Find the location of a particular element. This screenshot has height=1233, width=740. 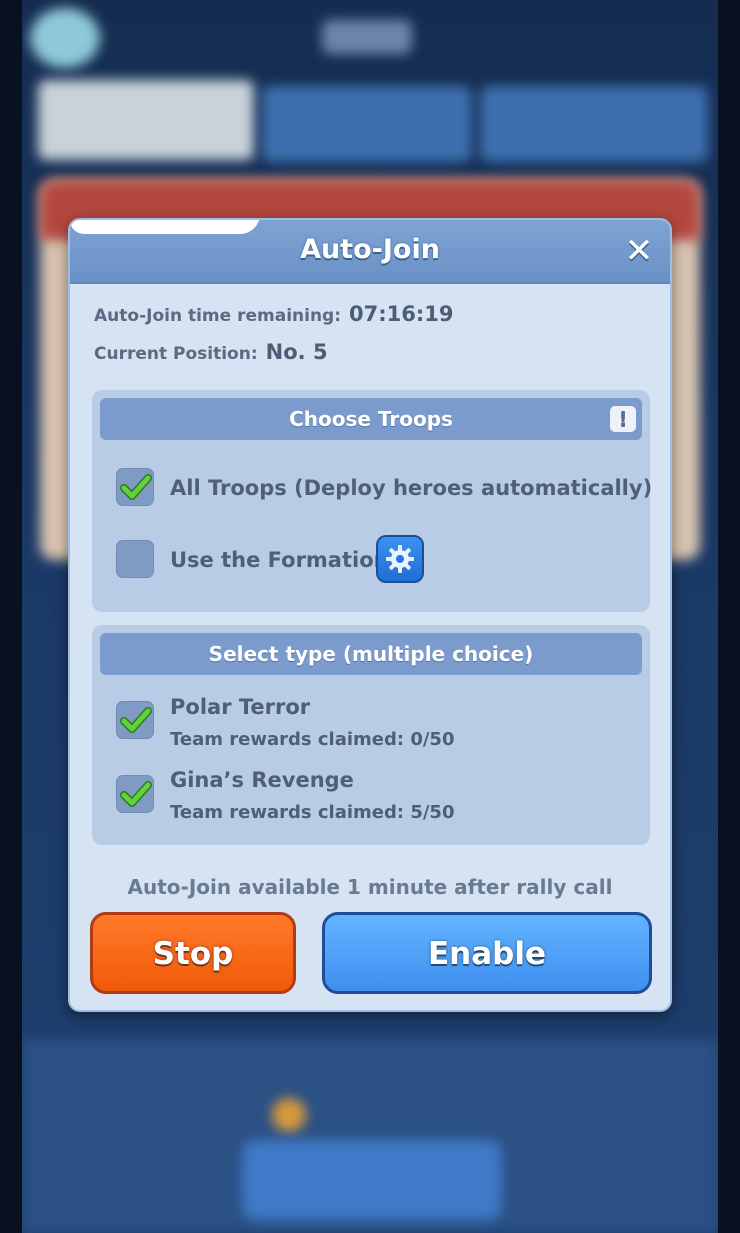

formation-settings-button is located at coordinates (400, 559).